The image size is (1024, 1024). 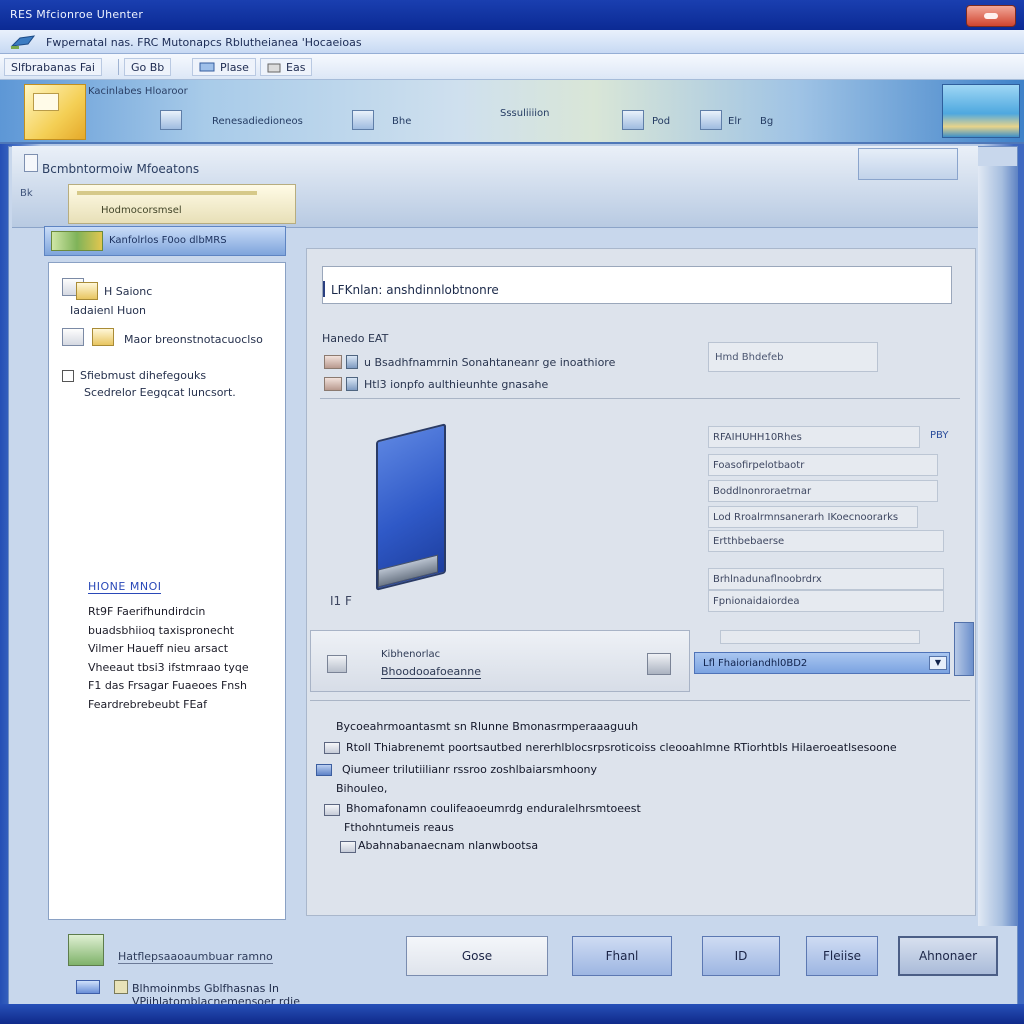 What do you see at coordinates (121, 169) in the screenshot?
I see `dialog-title: Bcmbntormoiw Mfoeatons` at bounding box center [121, 169].